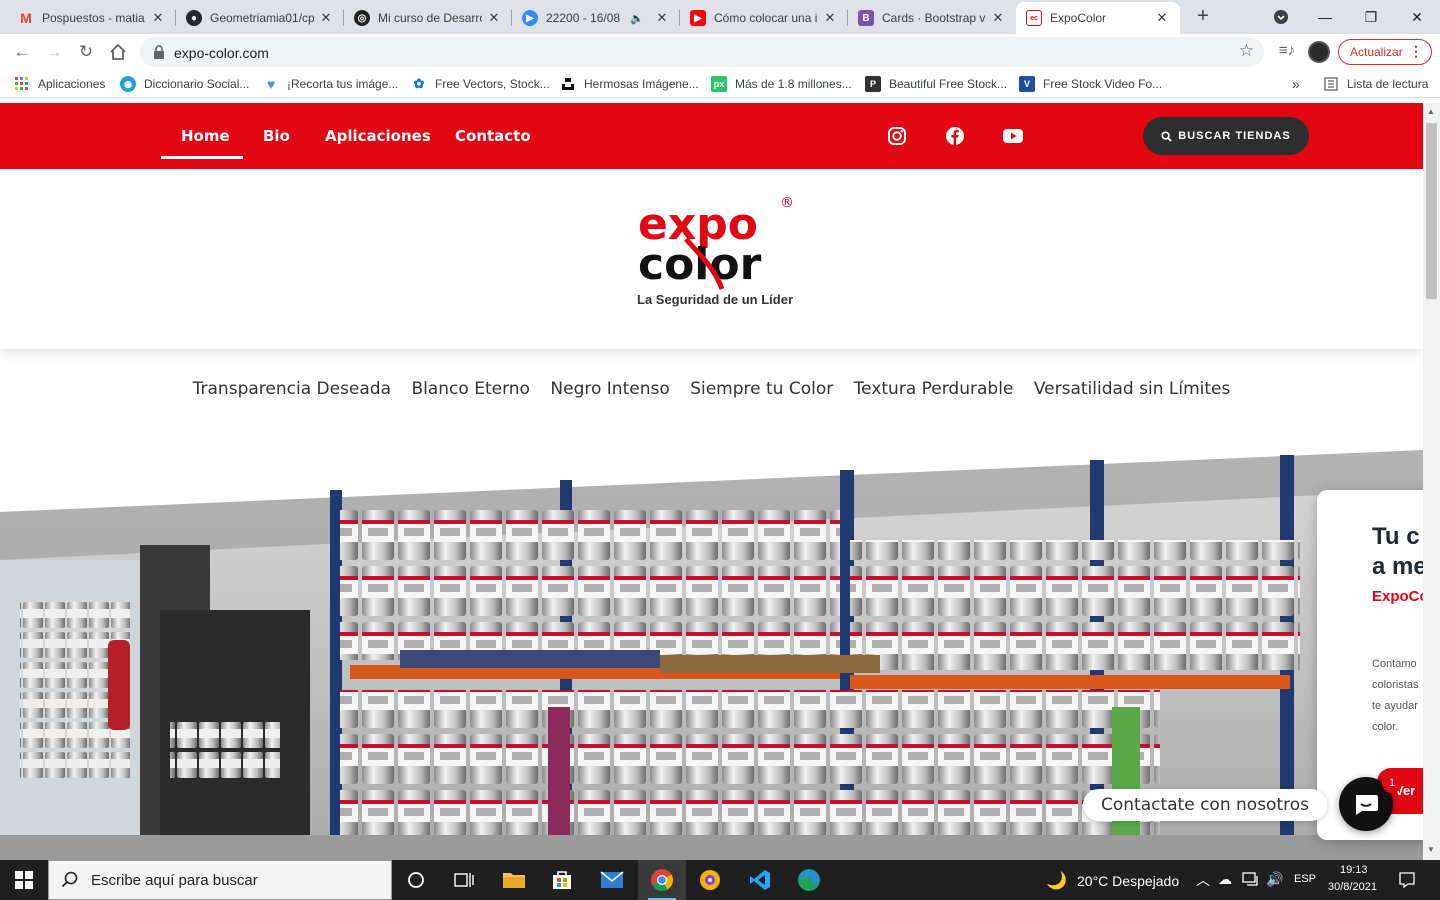 This screenshot has height=900, width=1440. Describe the element at coordinates (54, 52) in the screenshot. I see `forward-button: →` at that location.